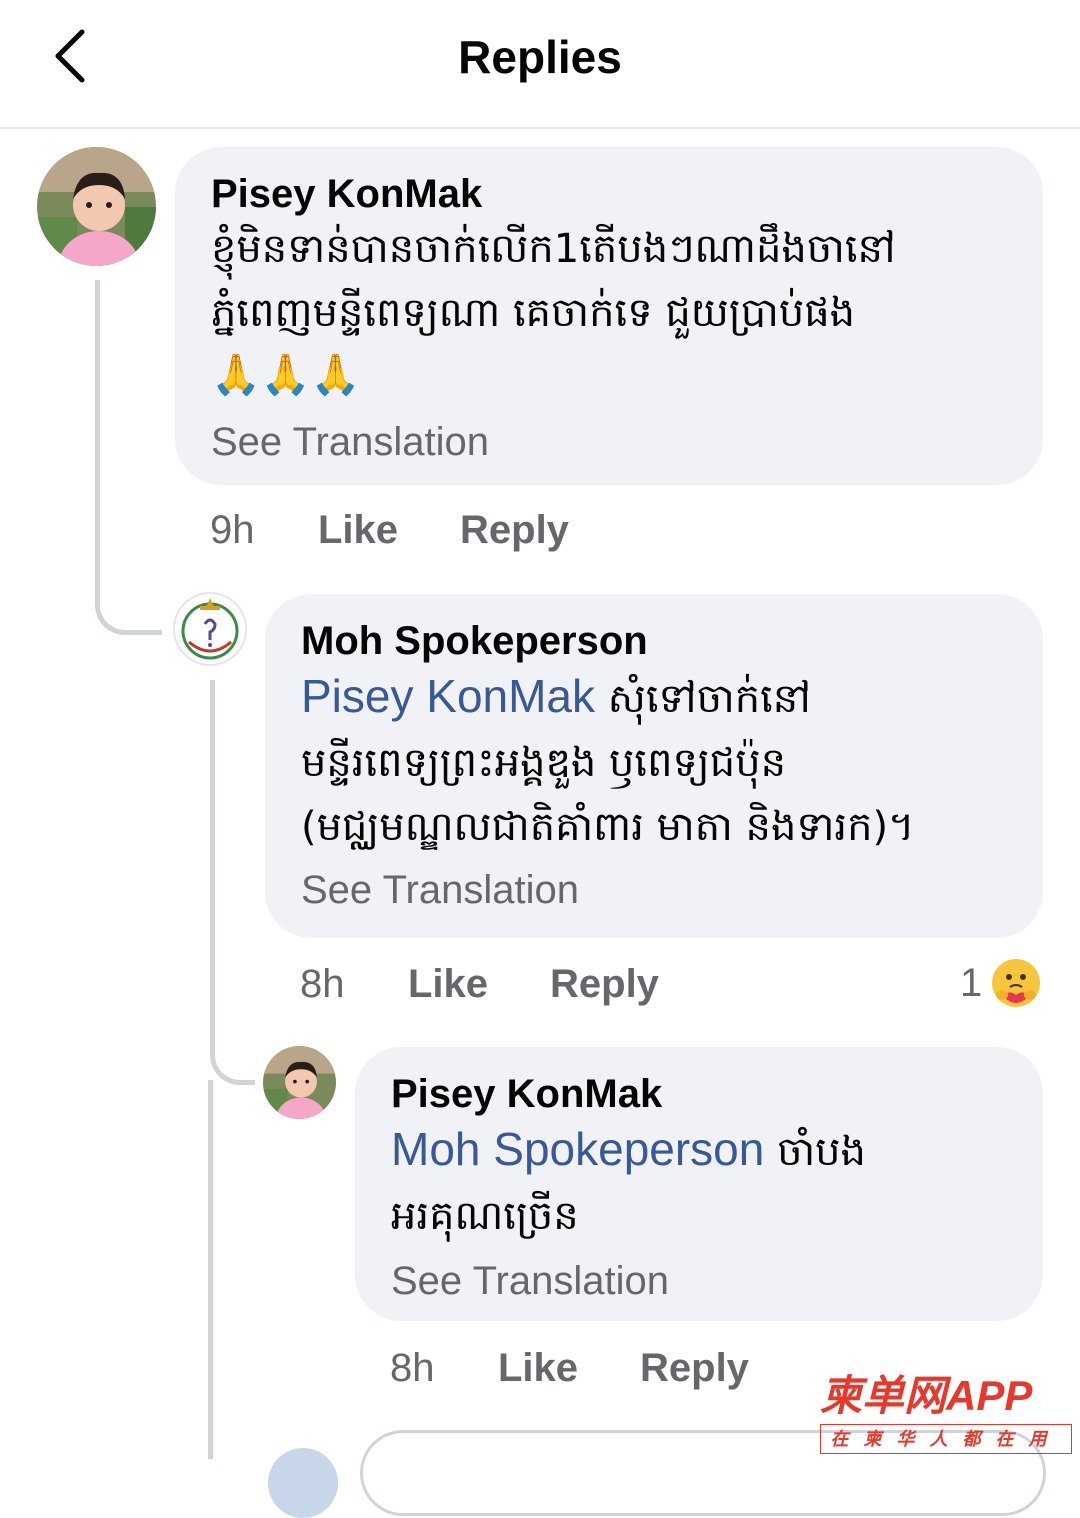 The image size is (1080, 1518). Describe the element at coordinates (553, 249) in the screenshot. I see `comment-line: ខ្ញុំមិនទាន់បានចាក់លើក1តើបងៗណាដឹងចានៅ` at that location.